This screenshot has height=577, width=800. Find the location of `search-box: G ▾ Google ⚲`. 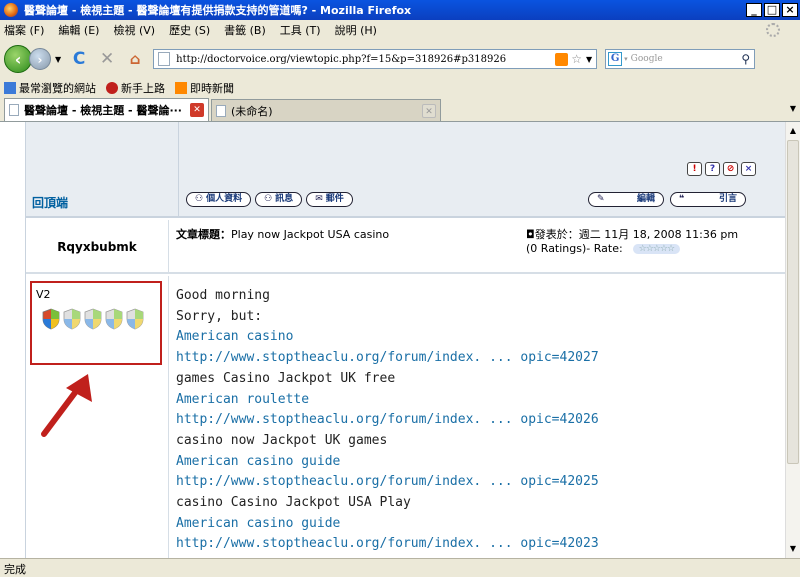

search-box: G ▾ Google ⚲ is located at coordinates (680, 59).